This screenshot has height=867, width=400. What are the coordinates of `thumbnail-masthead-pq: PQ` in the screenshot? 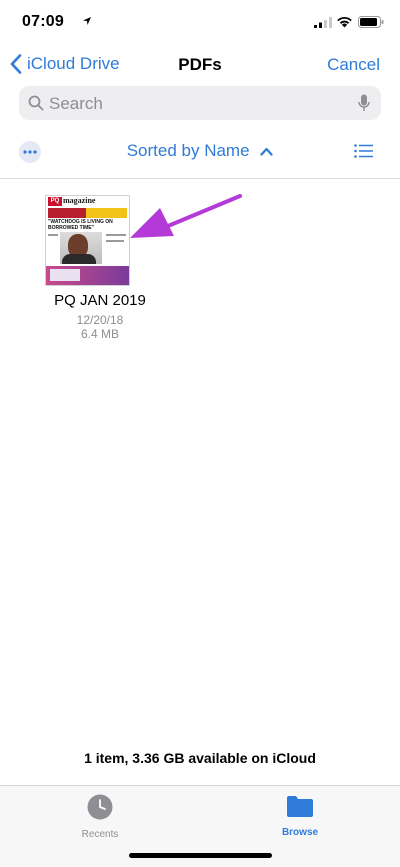 It's located at (55, 201).